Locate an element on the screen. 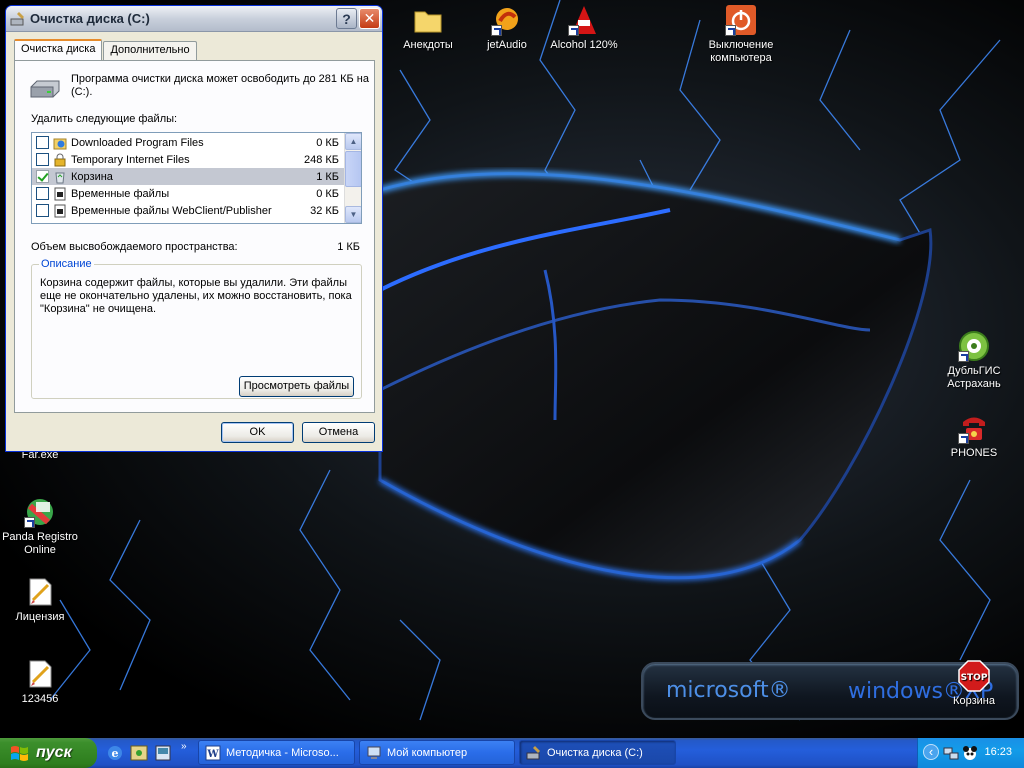  brand-microsoft: microsoft® is located at coordinates (728, 690).